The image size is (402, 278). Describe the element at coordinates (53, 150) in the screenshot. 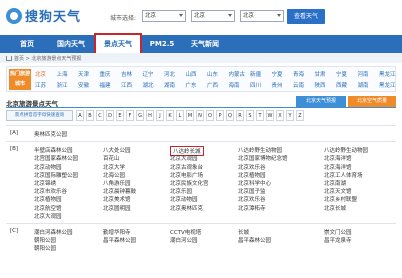

I see `scenic-spot-link: 半壁店森林公园` at that location.